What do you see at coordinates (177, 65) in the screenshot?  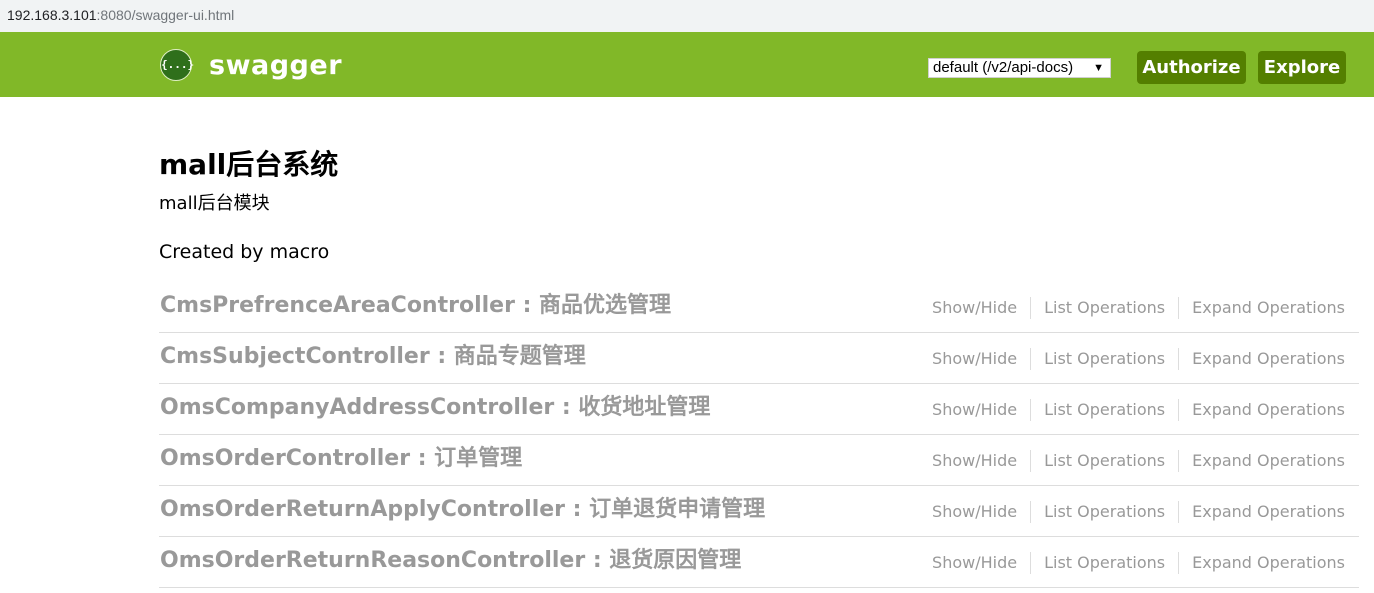 I see `swagger-logo-icon: {...}` at bounding box center [177, 65].